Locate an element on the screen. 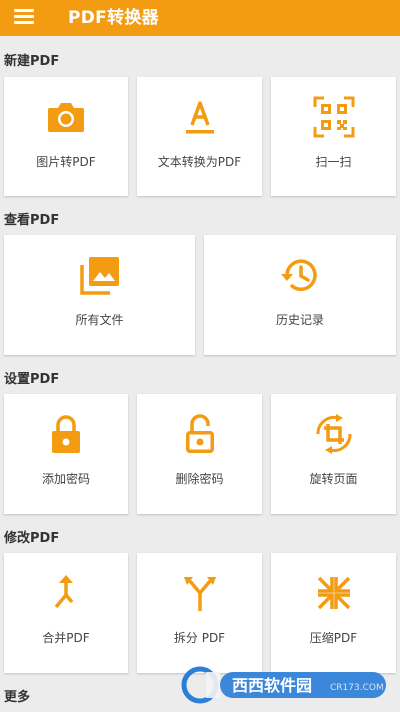  camera-icon is located at coordinates (66, 117).